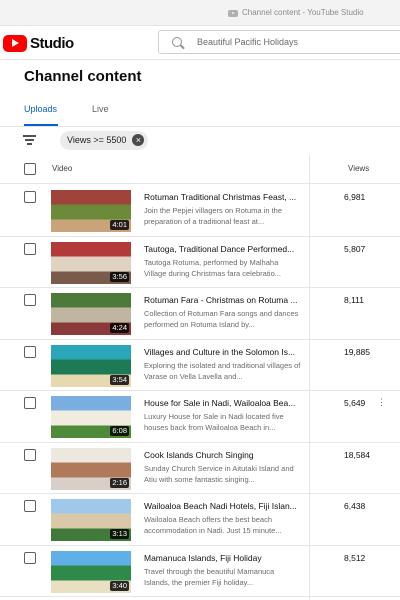  I want to click on studio-header: Studio Beautiful Pacific Holidays, so click(200, 43).